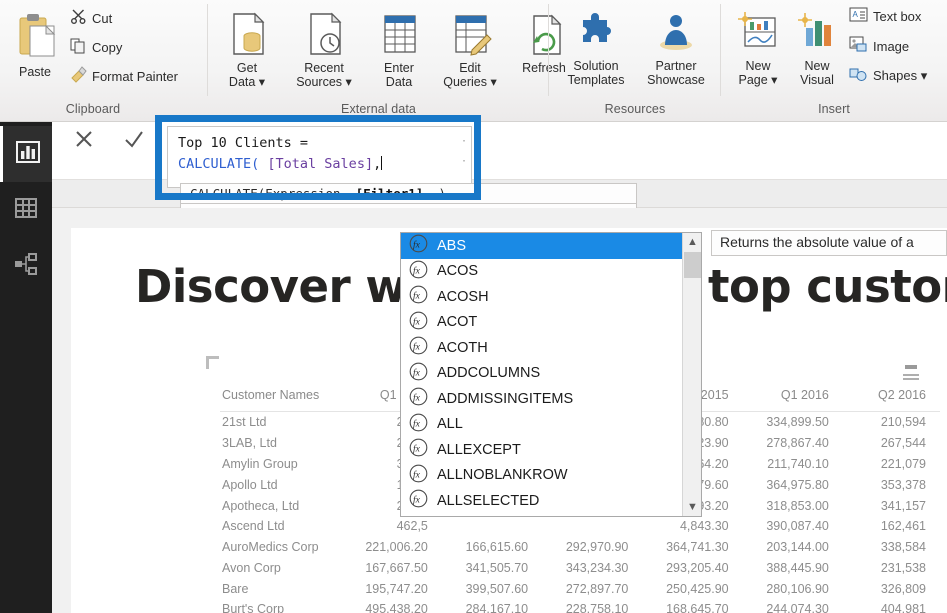 The width and height of the screenshot is (947, 613). What do you see at coordinates (399, 75) in the screenshot?
I see `enter-data-label: Enter Data` at bounding box center [399, 75].